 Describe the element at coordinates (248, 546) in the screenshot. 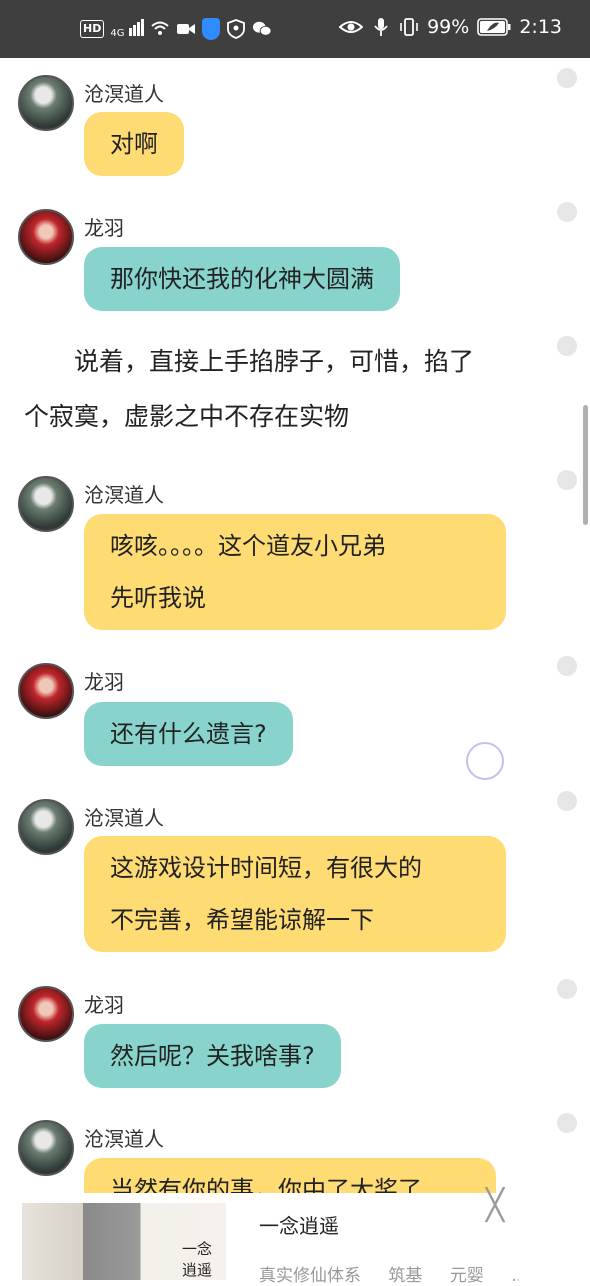

I see `message-line: 咳咳。。。。这个道友小兄弟` at that location.